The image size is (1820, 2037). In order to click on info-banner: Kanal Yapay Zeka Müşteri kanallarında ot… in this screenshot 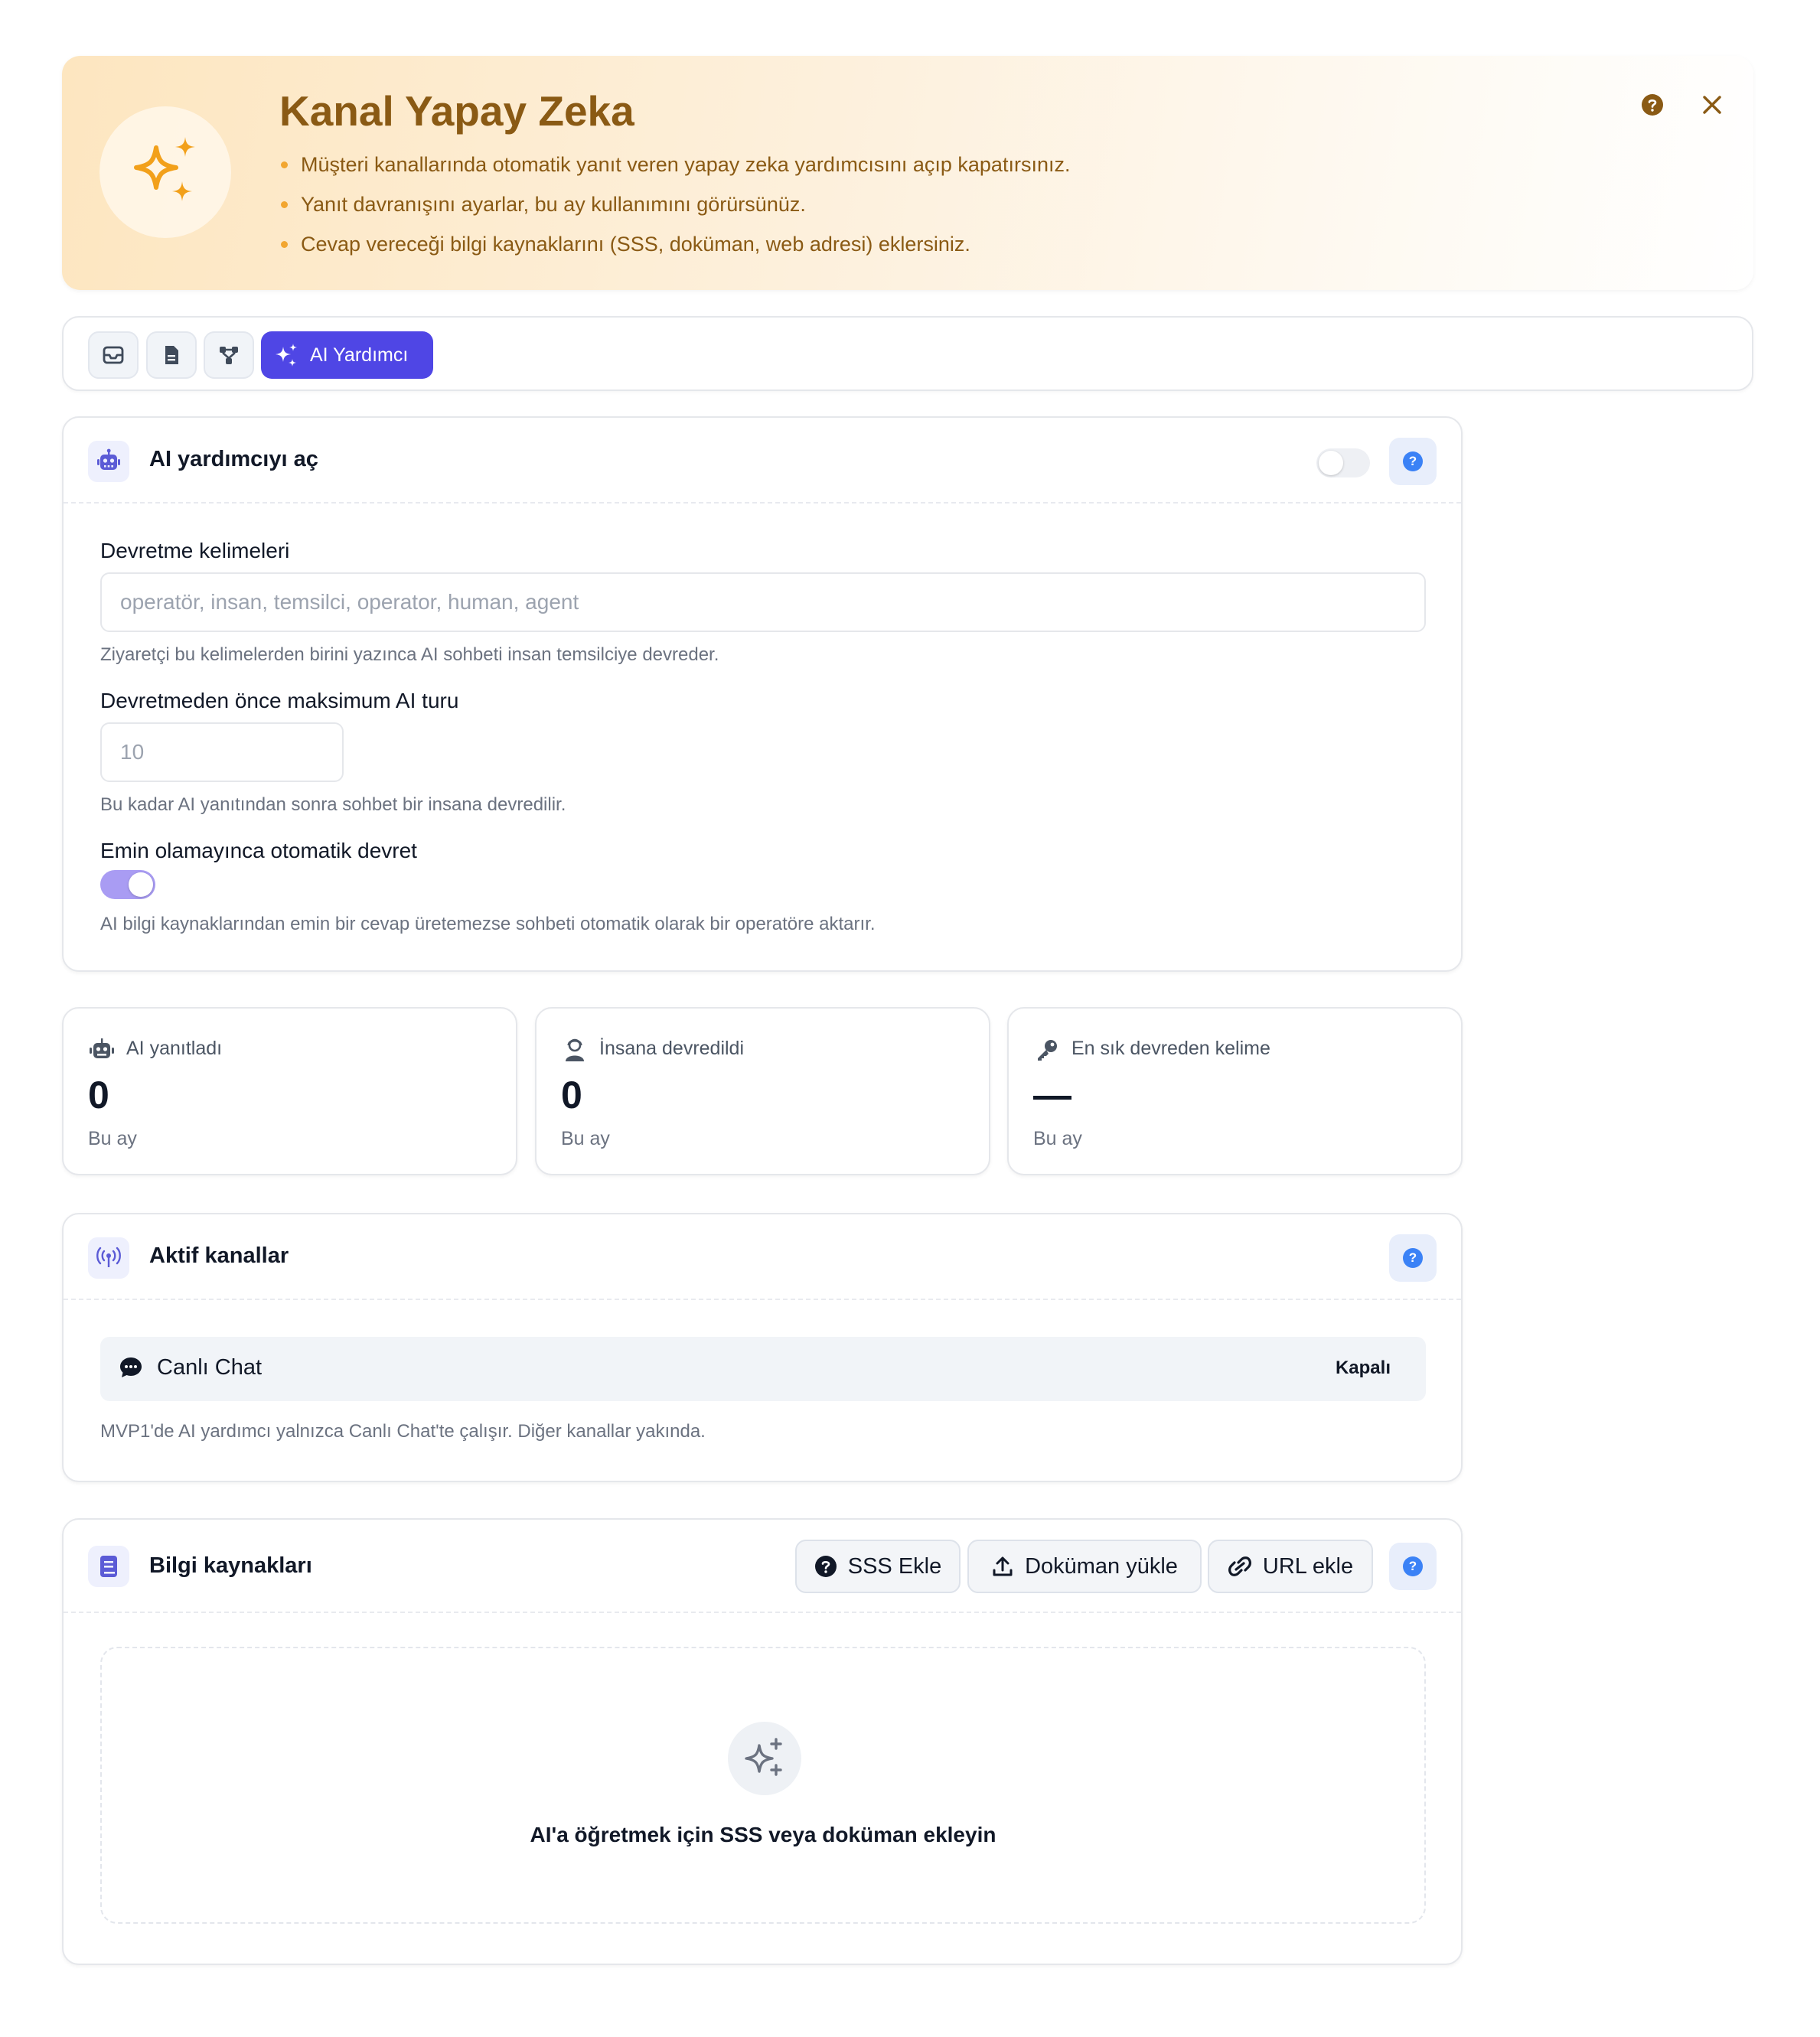, I will do `click(907, 173)`.